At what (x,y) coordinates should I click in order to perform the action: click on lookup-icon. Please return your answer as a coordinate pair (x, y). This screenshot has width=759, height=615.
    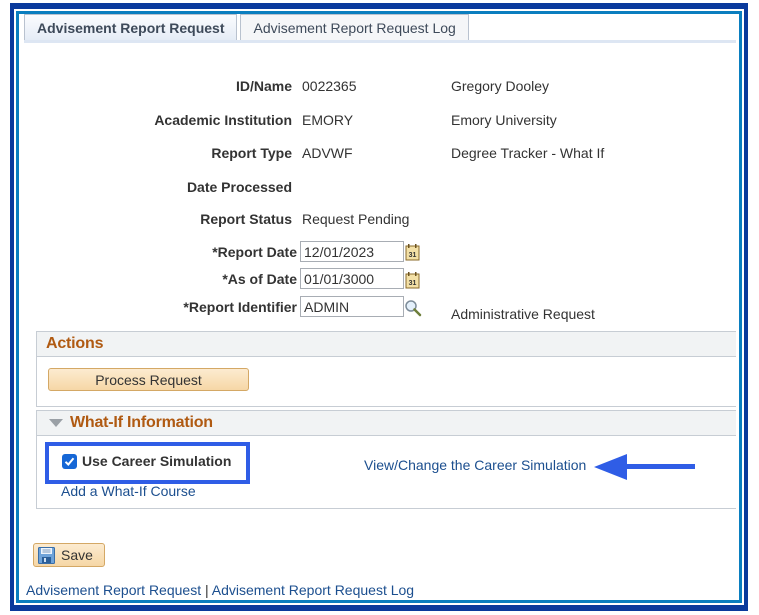
    Looking at the image, I should click on (413, 308).